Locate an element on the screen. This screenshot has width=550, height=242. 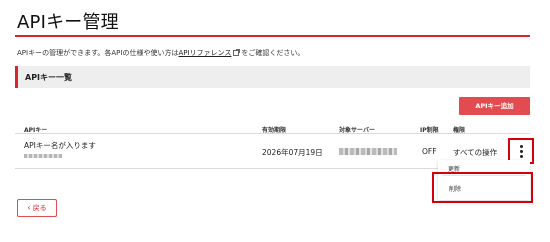
row-action-menu: 更新 削除 is located at coordinates (482, 181).